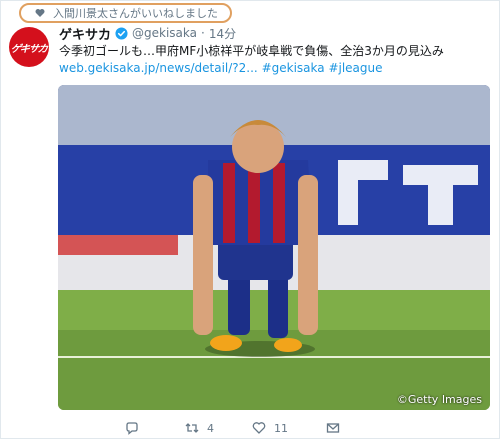 The height and width of the screenshot is (439, 500). Describe the element at coordinates (355, 68) in the screenshot. I see `hashtag-jleague: #jleague` at that location.